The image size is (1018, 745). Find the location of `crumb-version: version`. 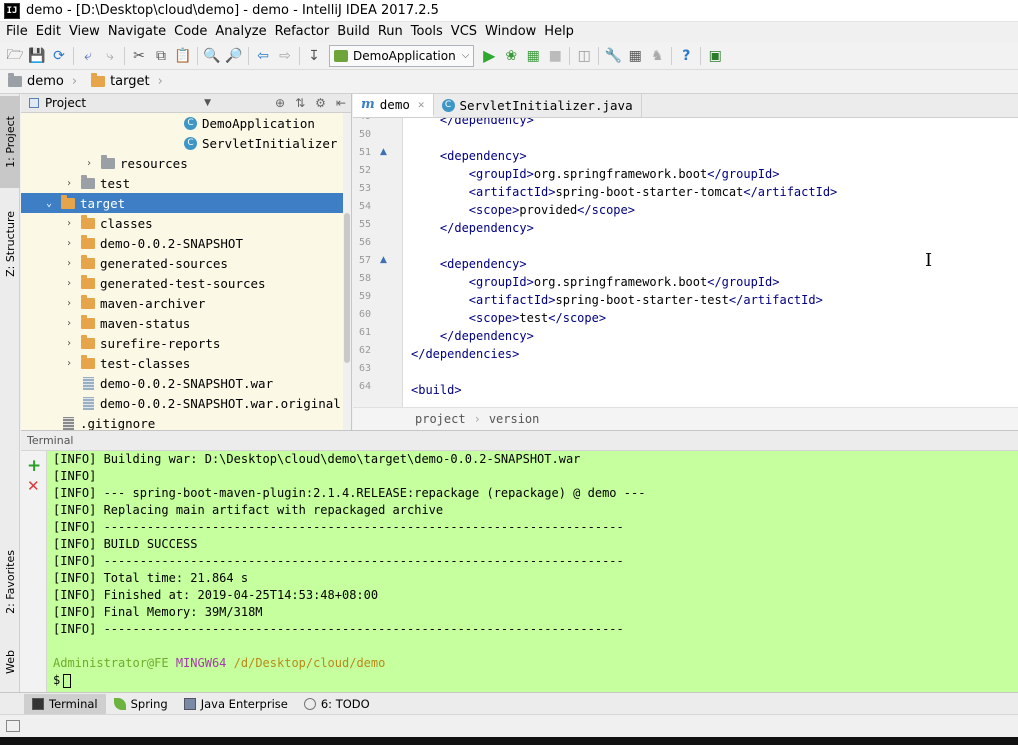

crumb-version: version is located at coordinates (514, 419).